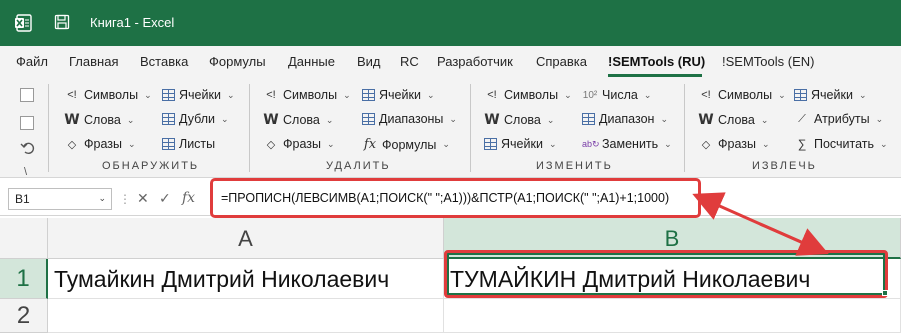 The height and width of the screenshot is (333, 901). I want to click on cancel-icon: ✕, so click(143, 198).